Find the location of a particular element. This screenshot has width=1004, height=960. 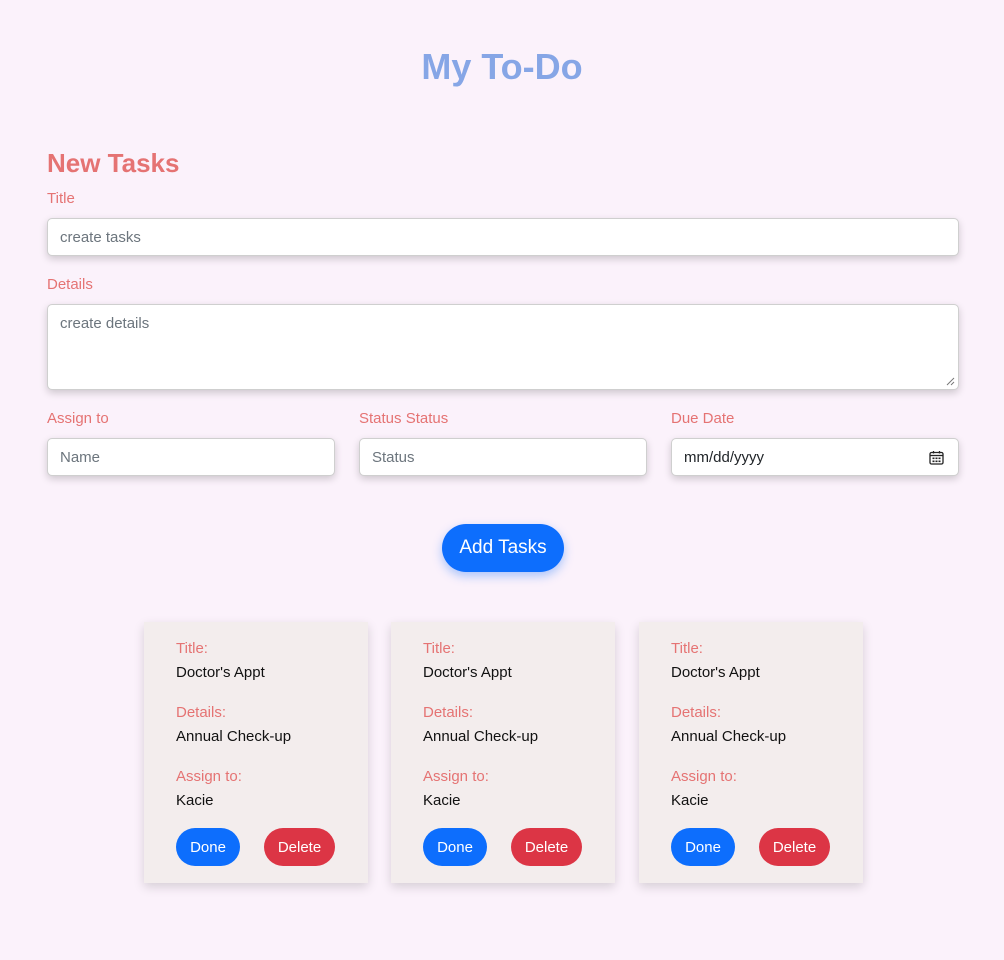

due-date-input: mm/dd/yyyy is located at coordinates (815, 457).